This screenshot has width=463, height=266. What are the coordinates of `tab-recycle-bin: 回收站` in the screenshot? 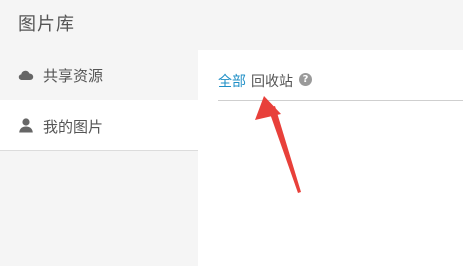 It's located at (272, 81).